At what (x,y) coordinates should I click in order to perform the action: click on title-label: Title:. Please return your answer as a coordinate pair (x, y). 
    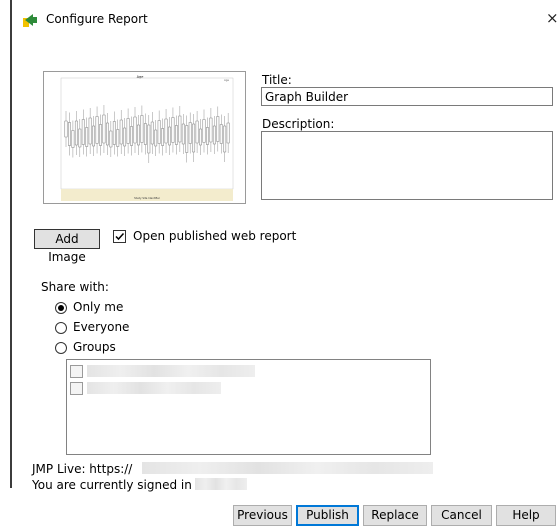
    Looking at the image, I should click on (277, 80).